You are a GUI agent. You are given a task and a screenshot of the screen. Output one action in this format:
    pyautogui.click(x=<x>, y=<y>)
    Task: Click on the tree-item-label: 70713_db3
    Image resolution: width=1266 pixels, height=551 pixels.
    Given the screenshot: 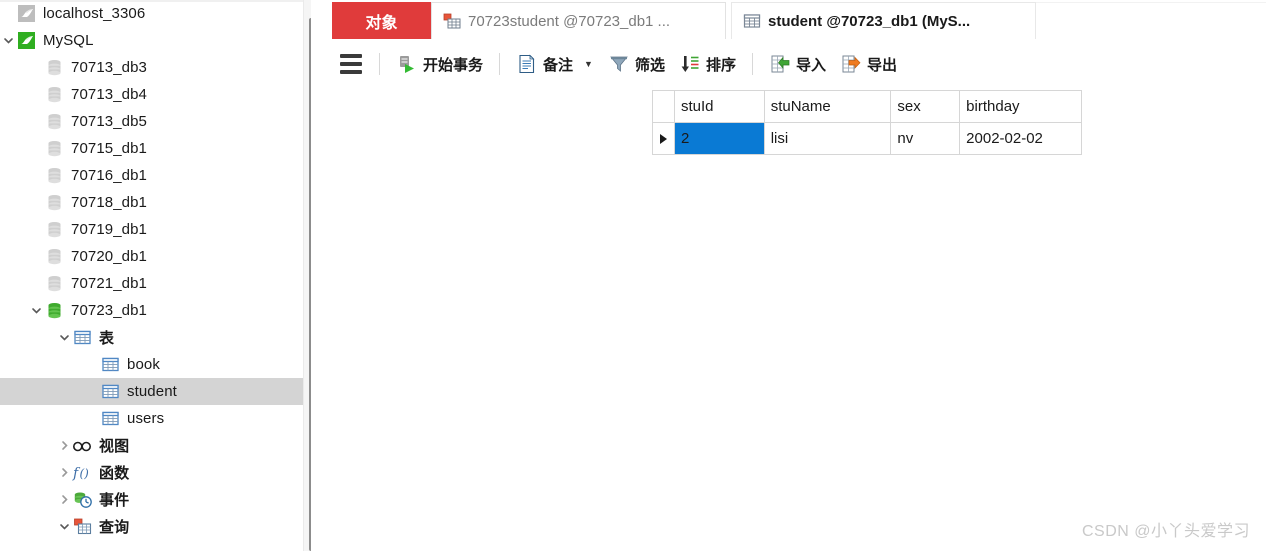 What is the action you would take?
    pyautogui.click(x=109, y=67)
    